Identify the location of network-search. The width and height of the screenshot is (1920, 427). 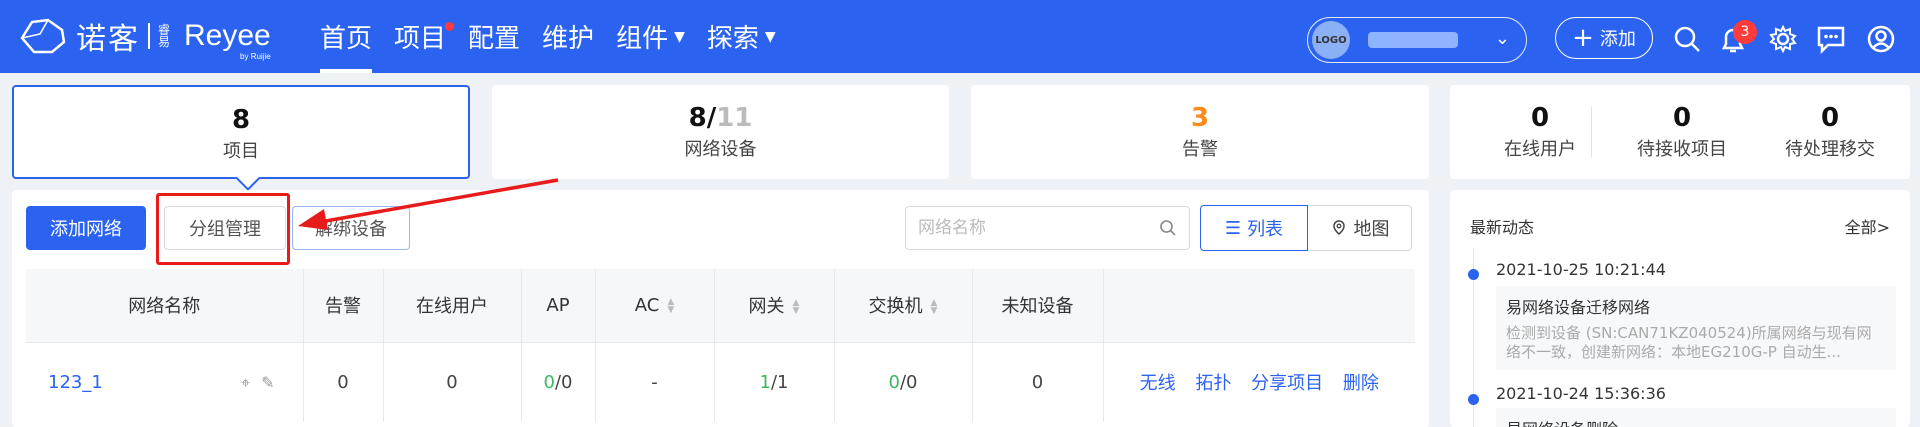
(1047, 228).